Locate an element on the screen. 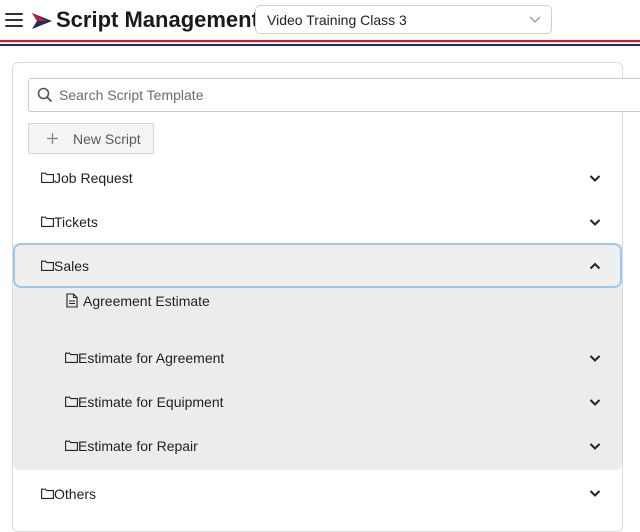 Image resolution: width=640 pixels, height=532 pixels. folder-label: Tickets is located at coordinates (76, 222).